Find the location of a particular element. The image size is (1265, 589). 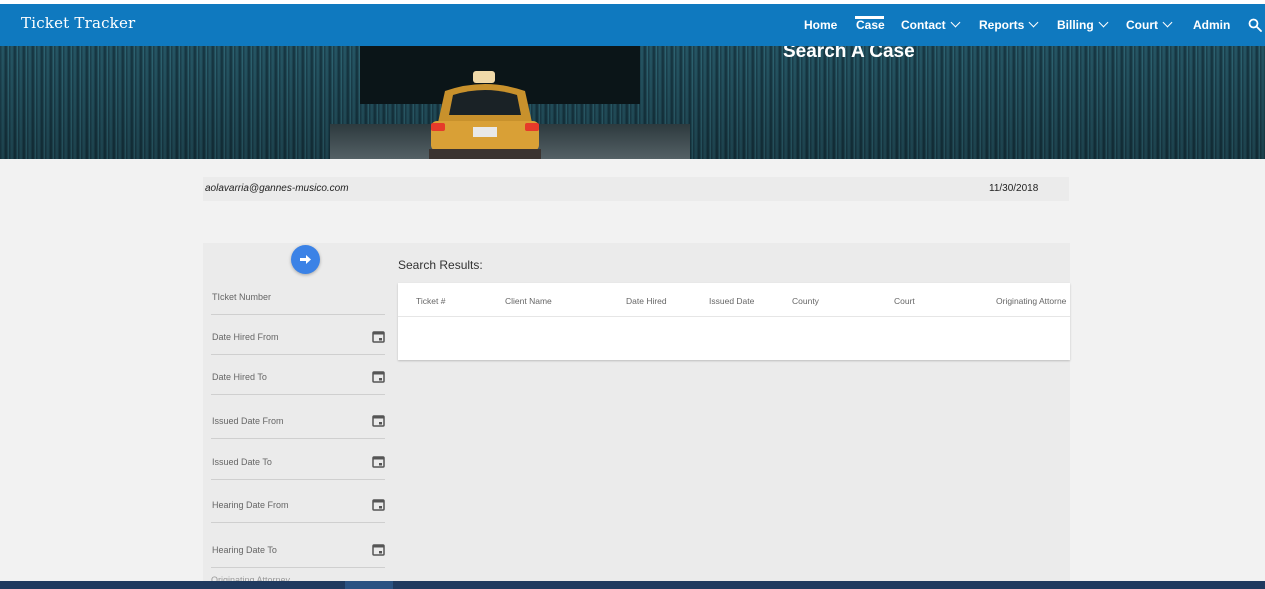

taxi-image is located at coordinates (485, 115).